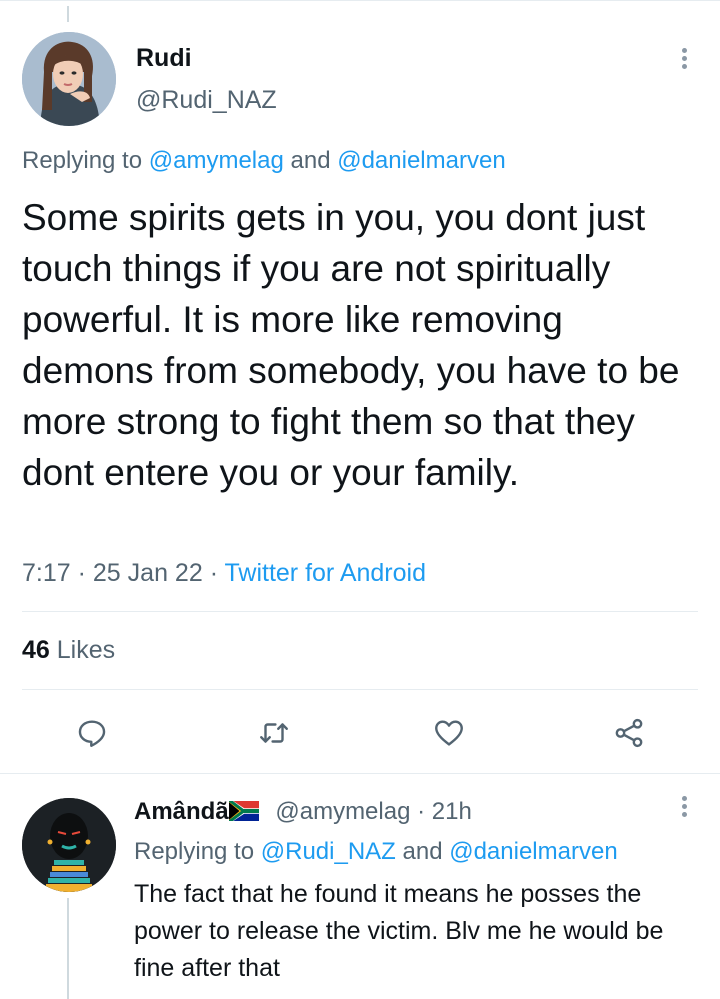  What do you see at coordinates (148, 573) in the screenshot?
I see `tweet-date: 25 Jan 22` at bounding box center [148, 573].